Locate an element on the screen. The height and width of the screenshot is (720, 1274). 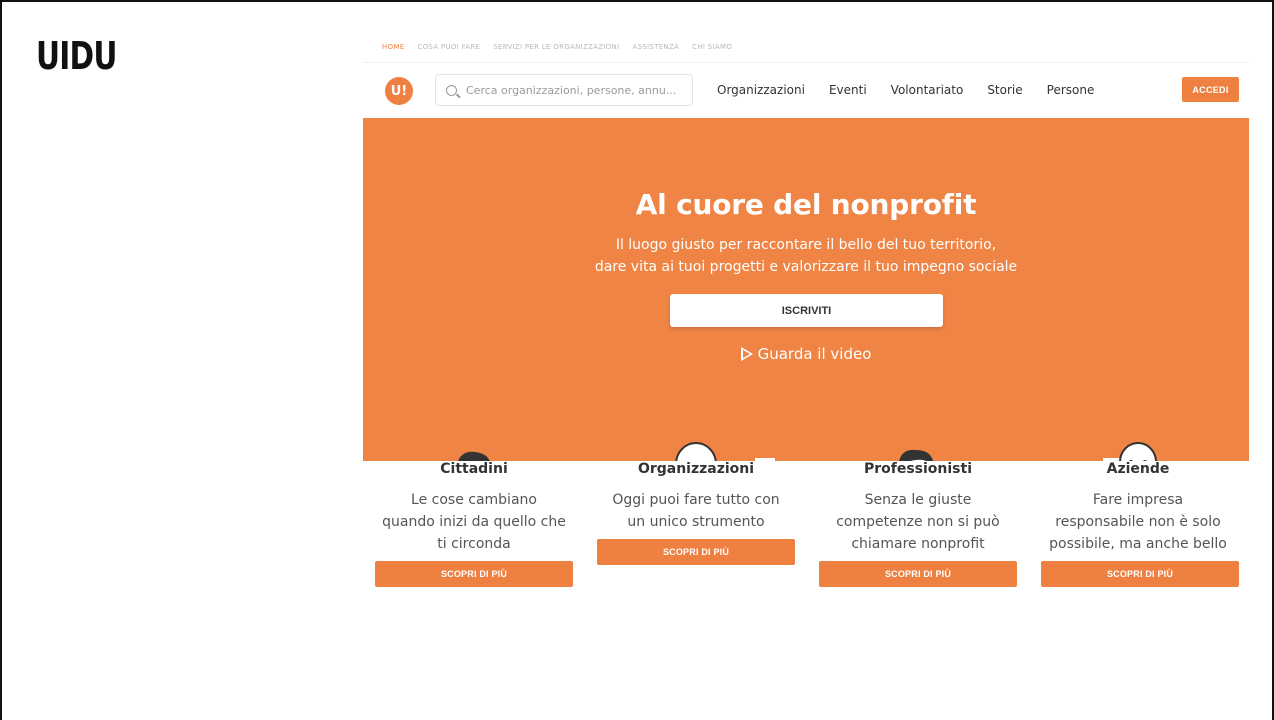
search-input is located at coordinates (576, 90).